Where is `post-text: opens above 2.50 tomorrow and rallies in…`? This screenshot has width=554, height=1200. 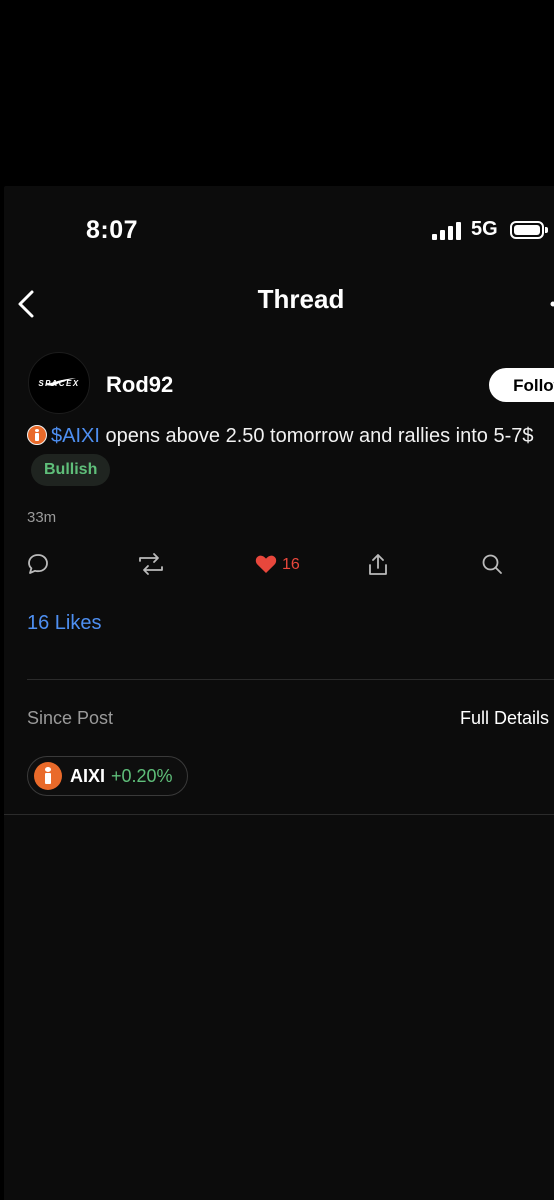
post-text: opens above 2.50 tomorrow and rallies in… is located at coordinates (316, 436).